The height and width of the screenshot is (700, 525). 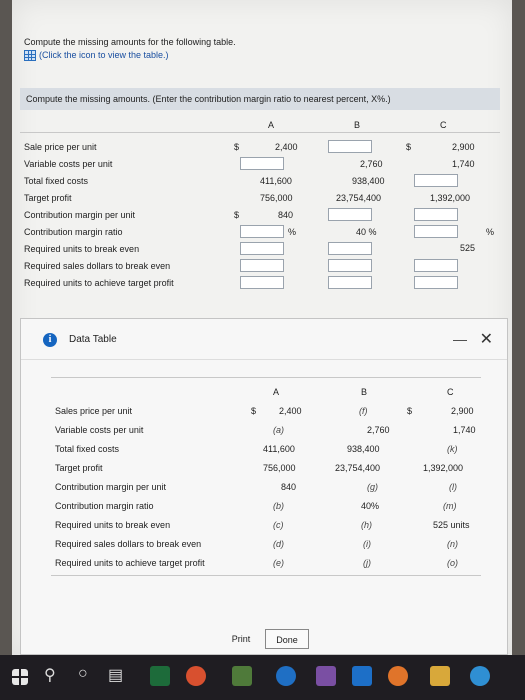 I want to click on view-table-link: (Click the icon to view the table.), so click(x=130, y=55).